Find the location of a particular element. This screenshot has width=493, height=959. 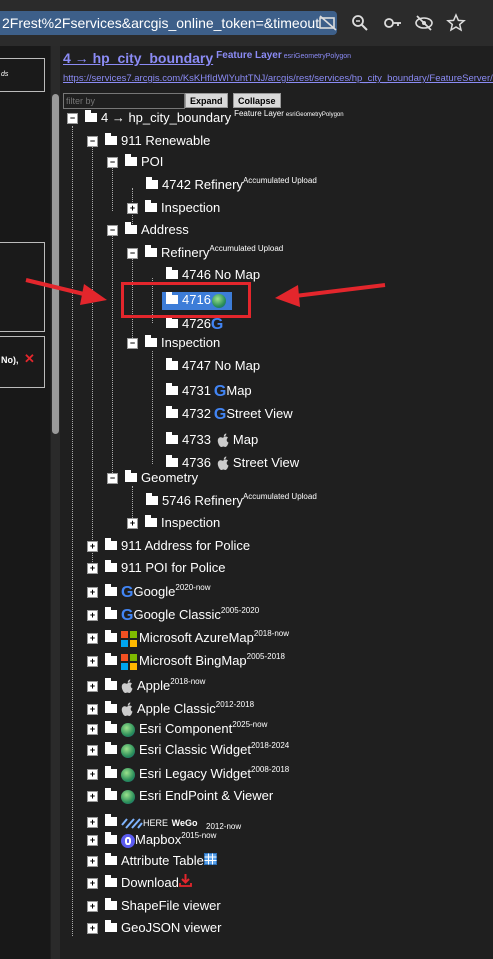

download-icon is located at coordinates (185, 880).